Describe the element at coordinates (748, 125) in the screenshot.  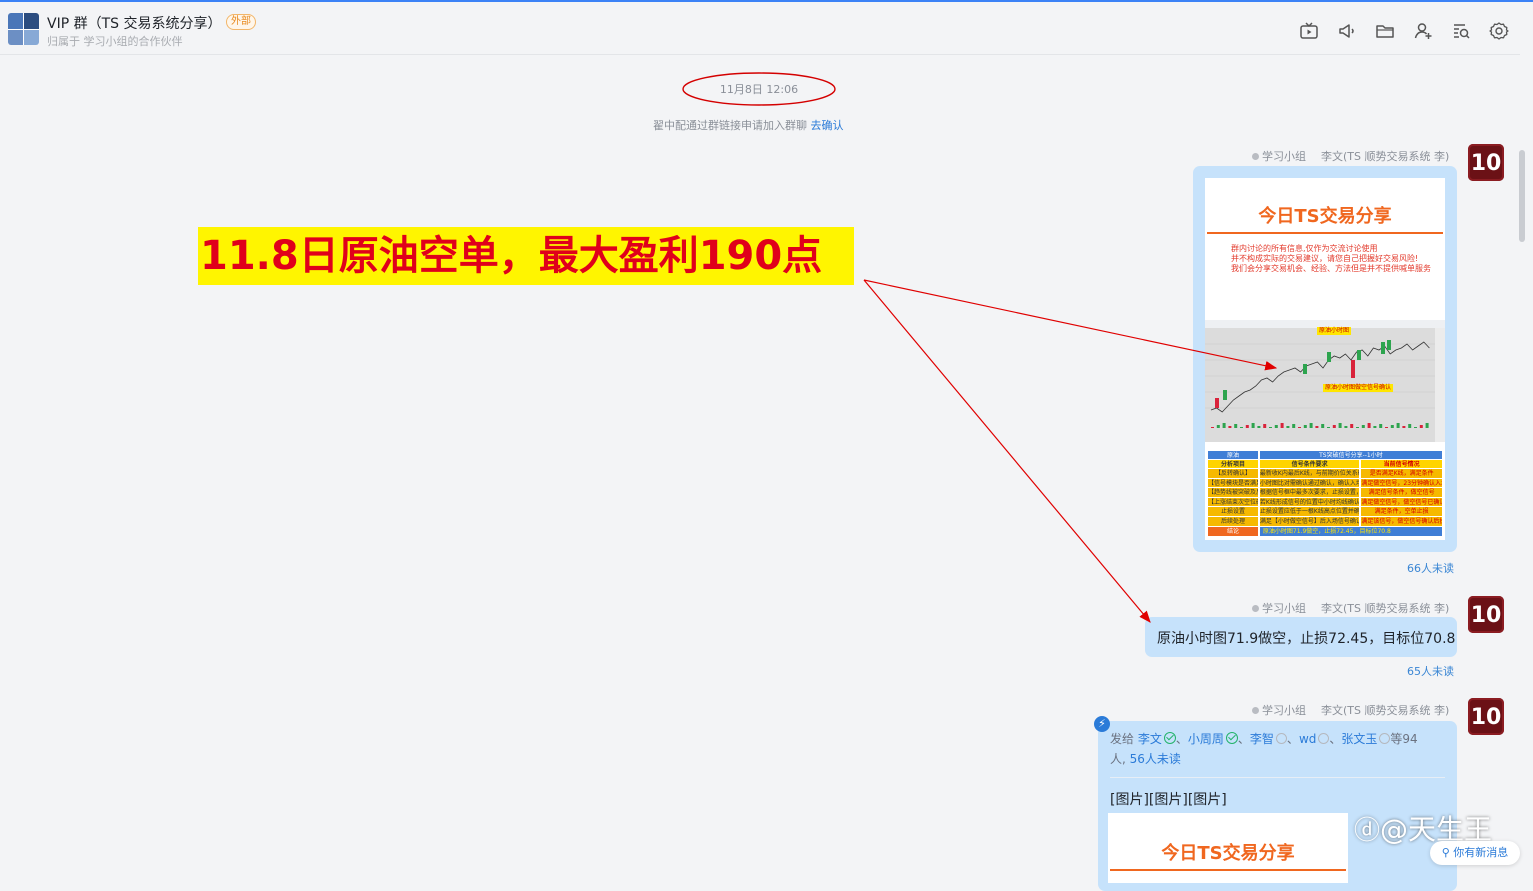
I see `system-message: 翟中配通过群链接申请加入群聊 去确认` at that location.